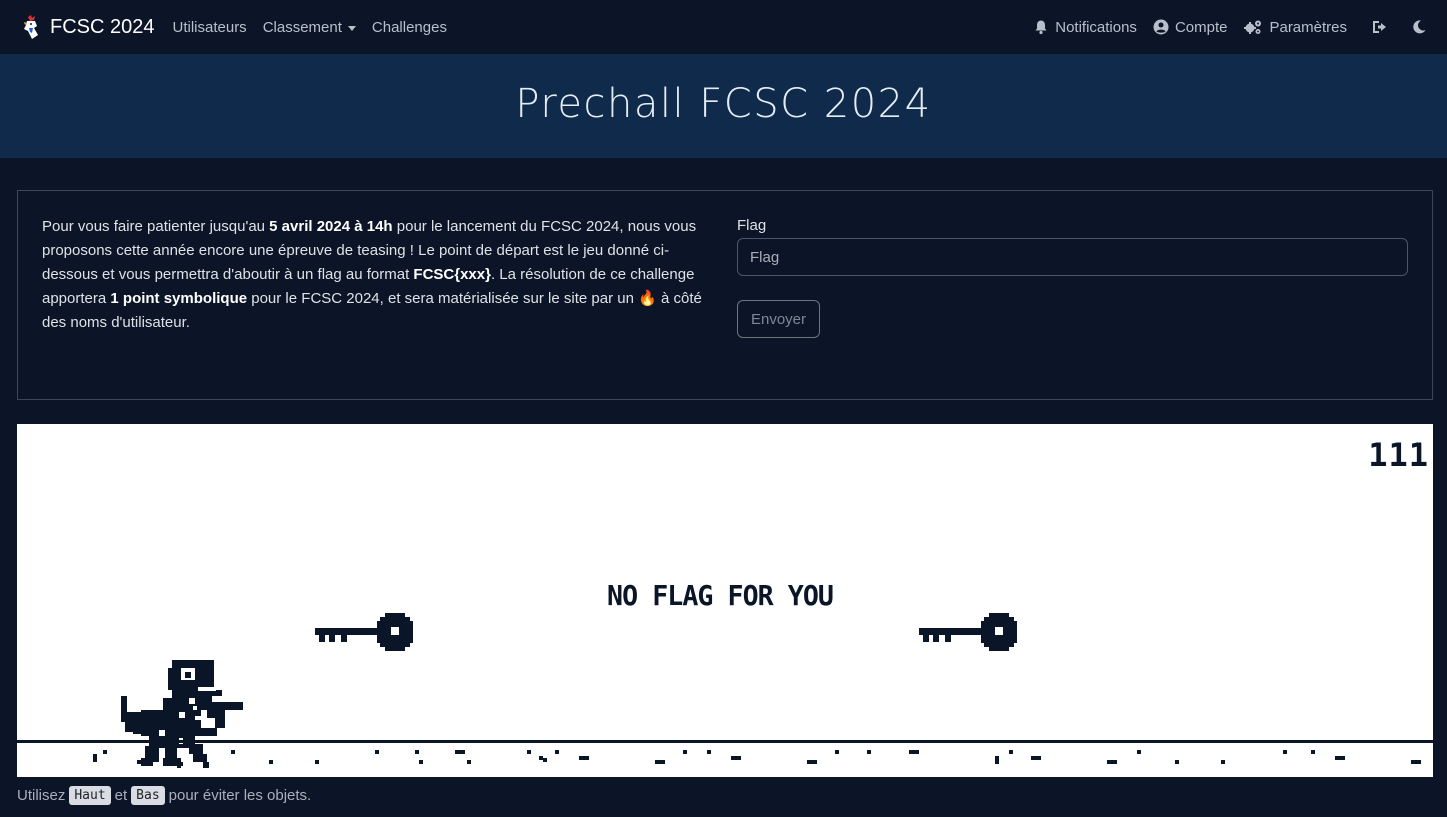 The width and height of the screenshot is (1447, 817). I want to click on hint-text-after: pour éviter les objets., so click(240, 795).